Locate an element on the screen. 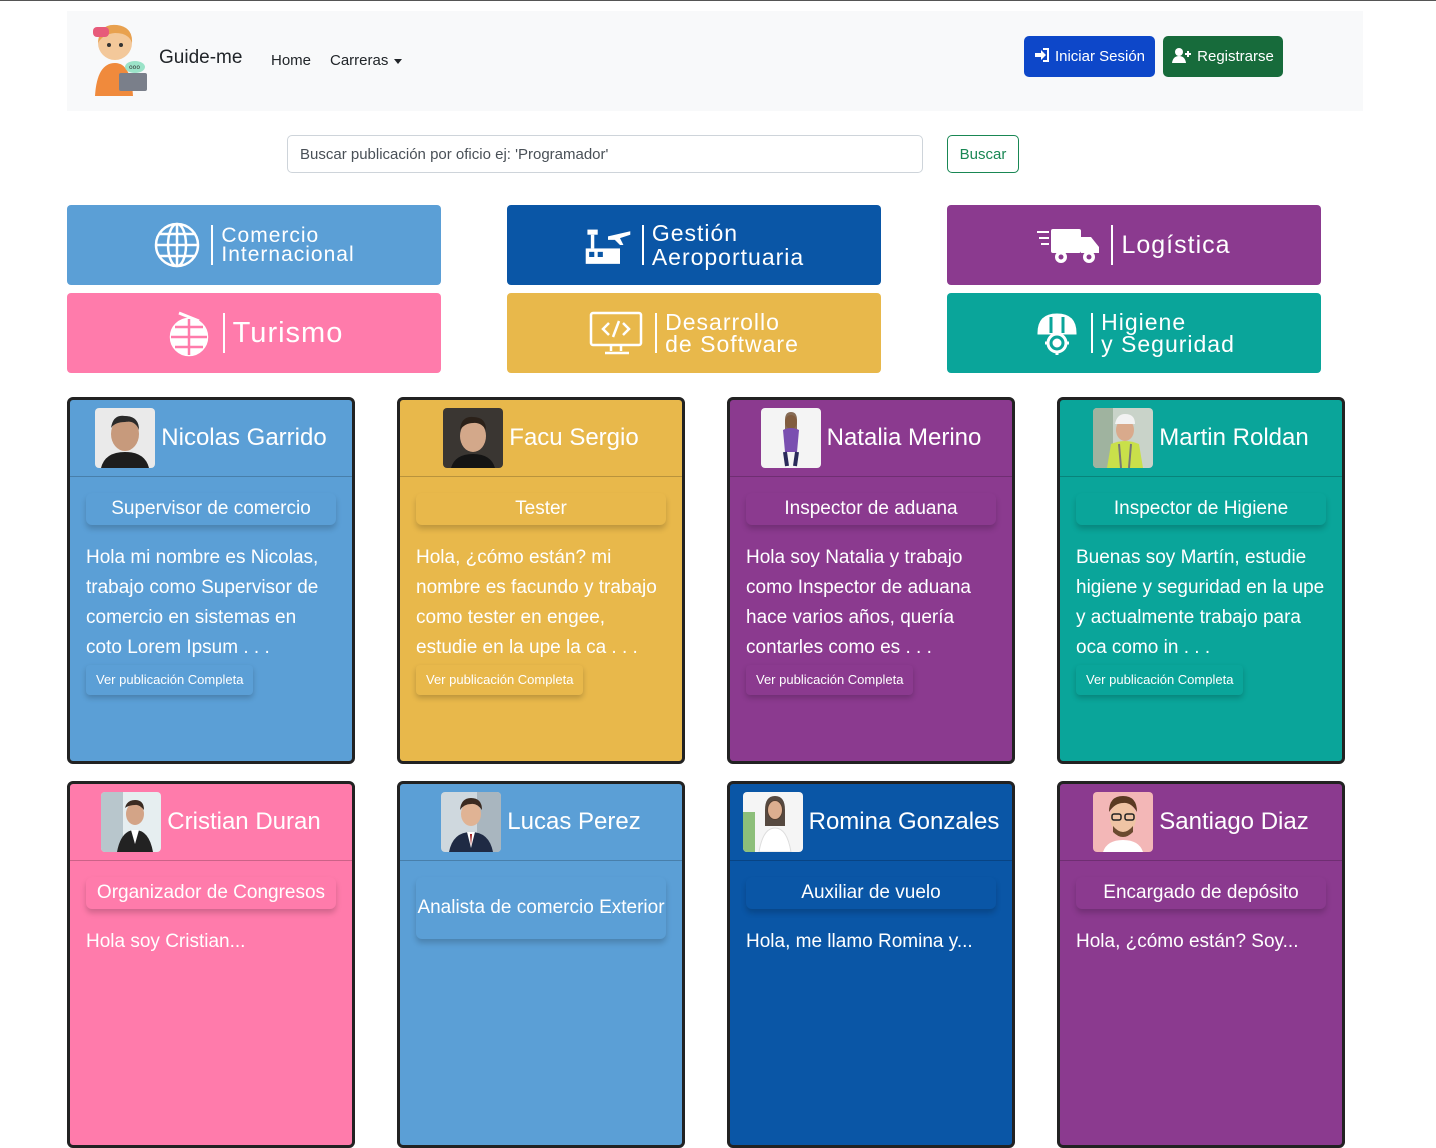  card-name: Cristian Duran is located at coordinates (244, 821).